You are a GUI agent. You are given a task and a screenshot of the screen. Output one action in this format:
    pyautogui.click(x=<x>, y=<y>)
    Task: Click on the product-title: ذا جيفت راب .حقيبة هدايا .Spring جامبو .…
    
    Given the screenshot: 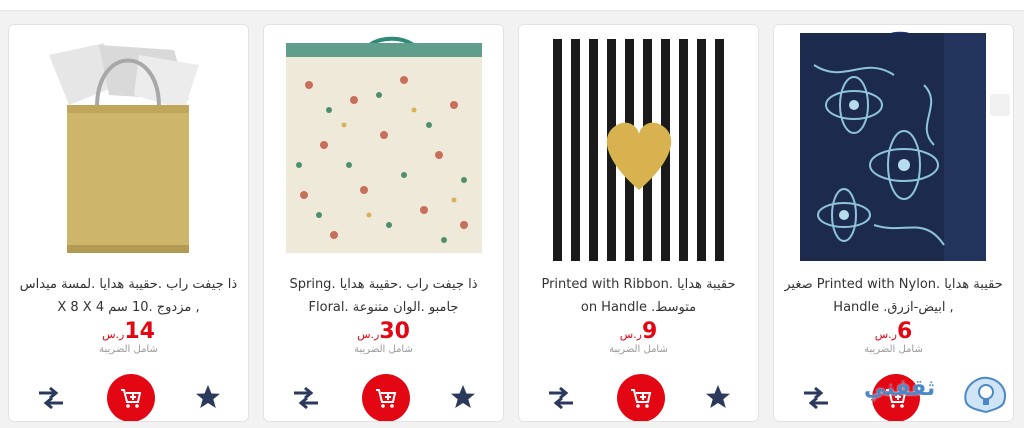 What is the action you would take?
    pyautogui.click(x=383, y=297)
    